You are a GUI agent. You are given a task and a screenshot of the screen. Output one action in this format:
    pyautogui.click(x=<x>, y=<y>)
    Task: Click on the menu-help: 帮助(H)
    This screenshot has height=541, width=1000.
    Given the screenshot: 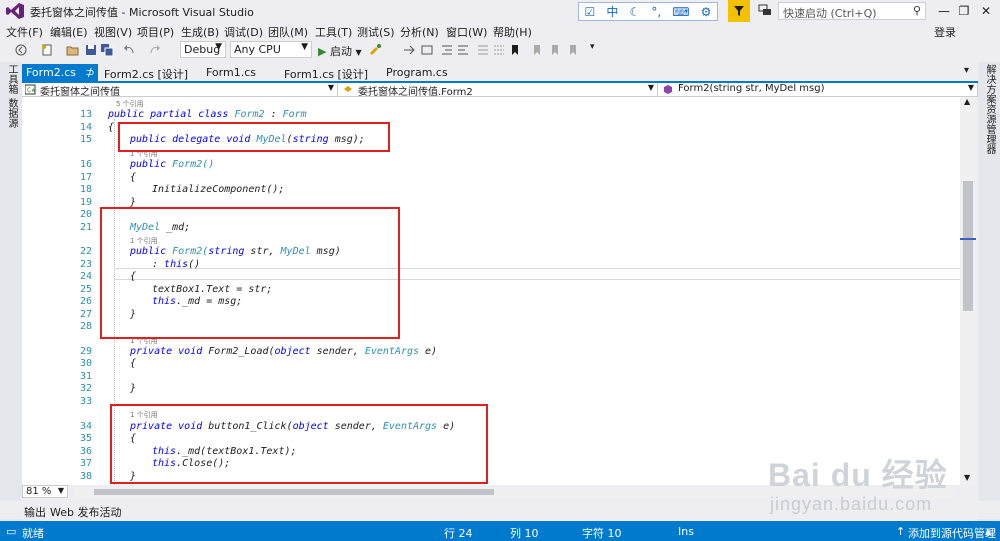 What is the action you would take?
    pyautogui.click(x=512, y=32)
    